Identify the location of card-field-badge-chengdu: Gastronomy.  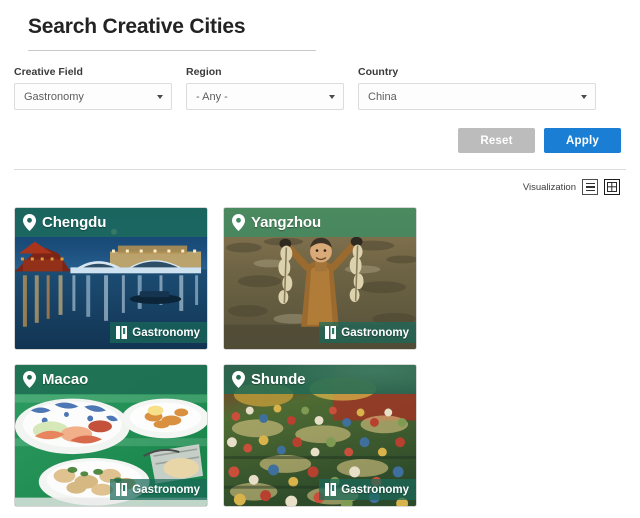
(158, 332).